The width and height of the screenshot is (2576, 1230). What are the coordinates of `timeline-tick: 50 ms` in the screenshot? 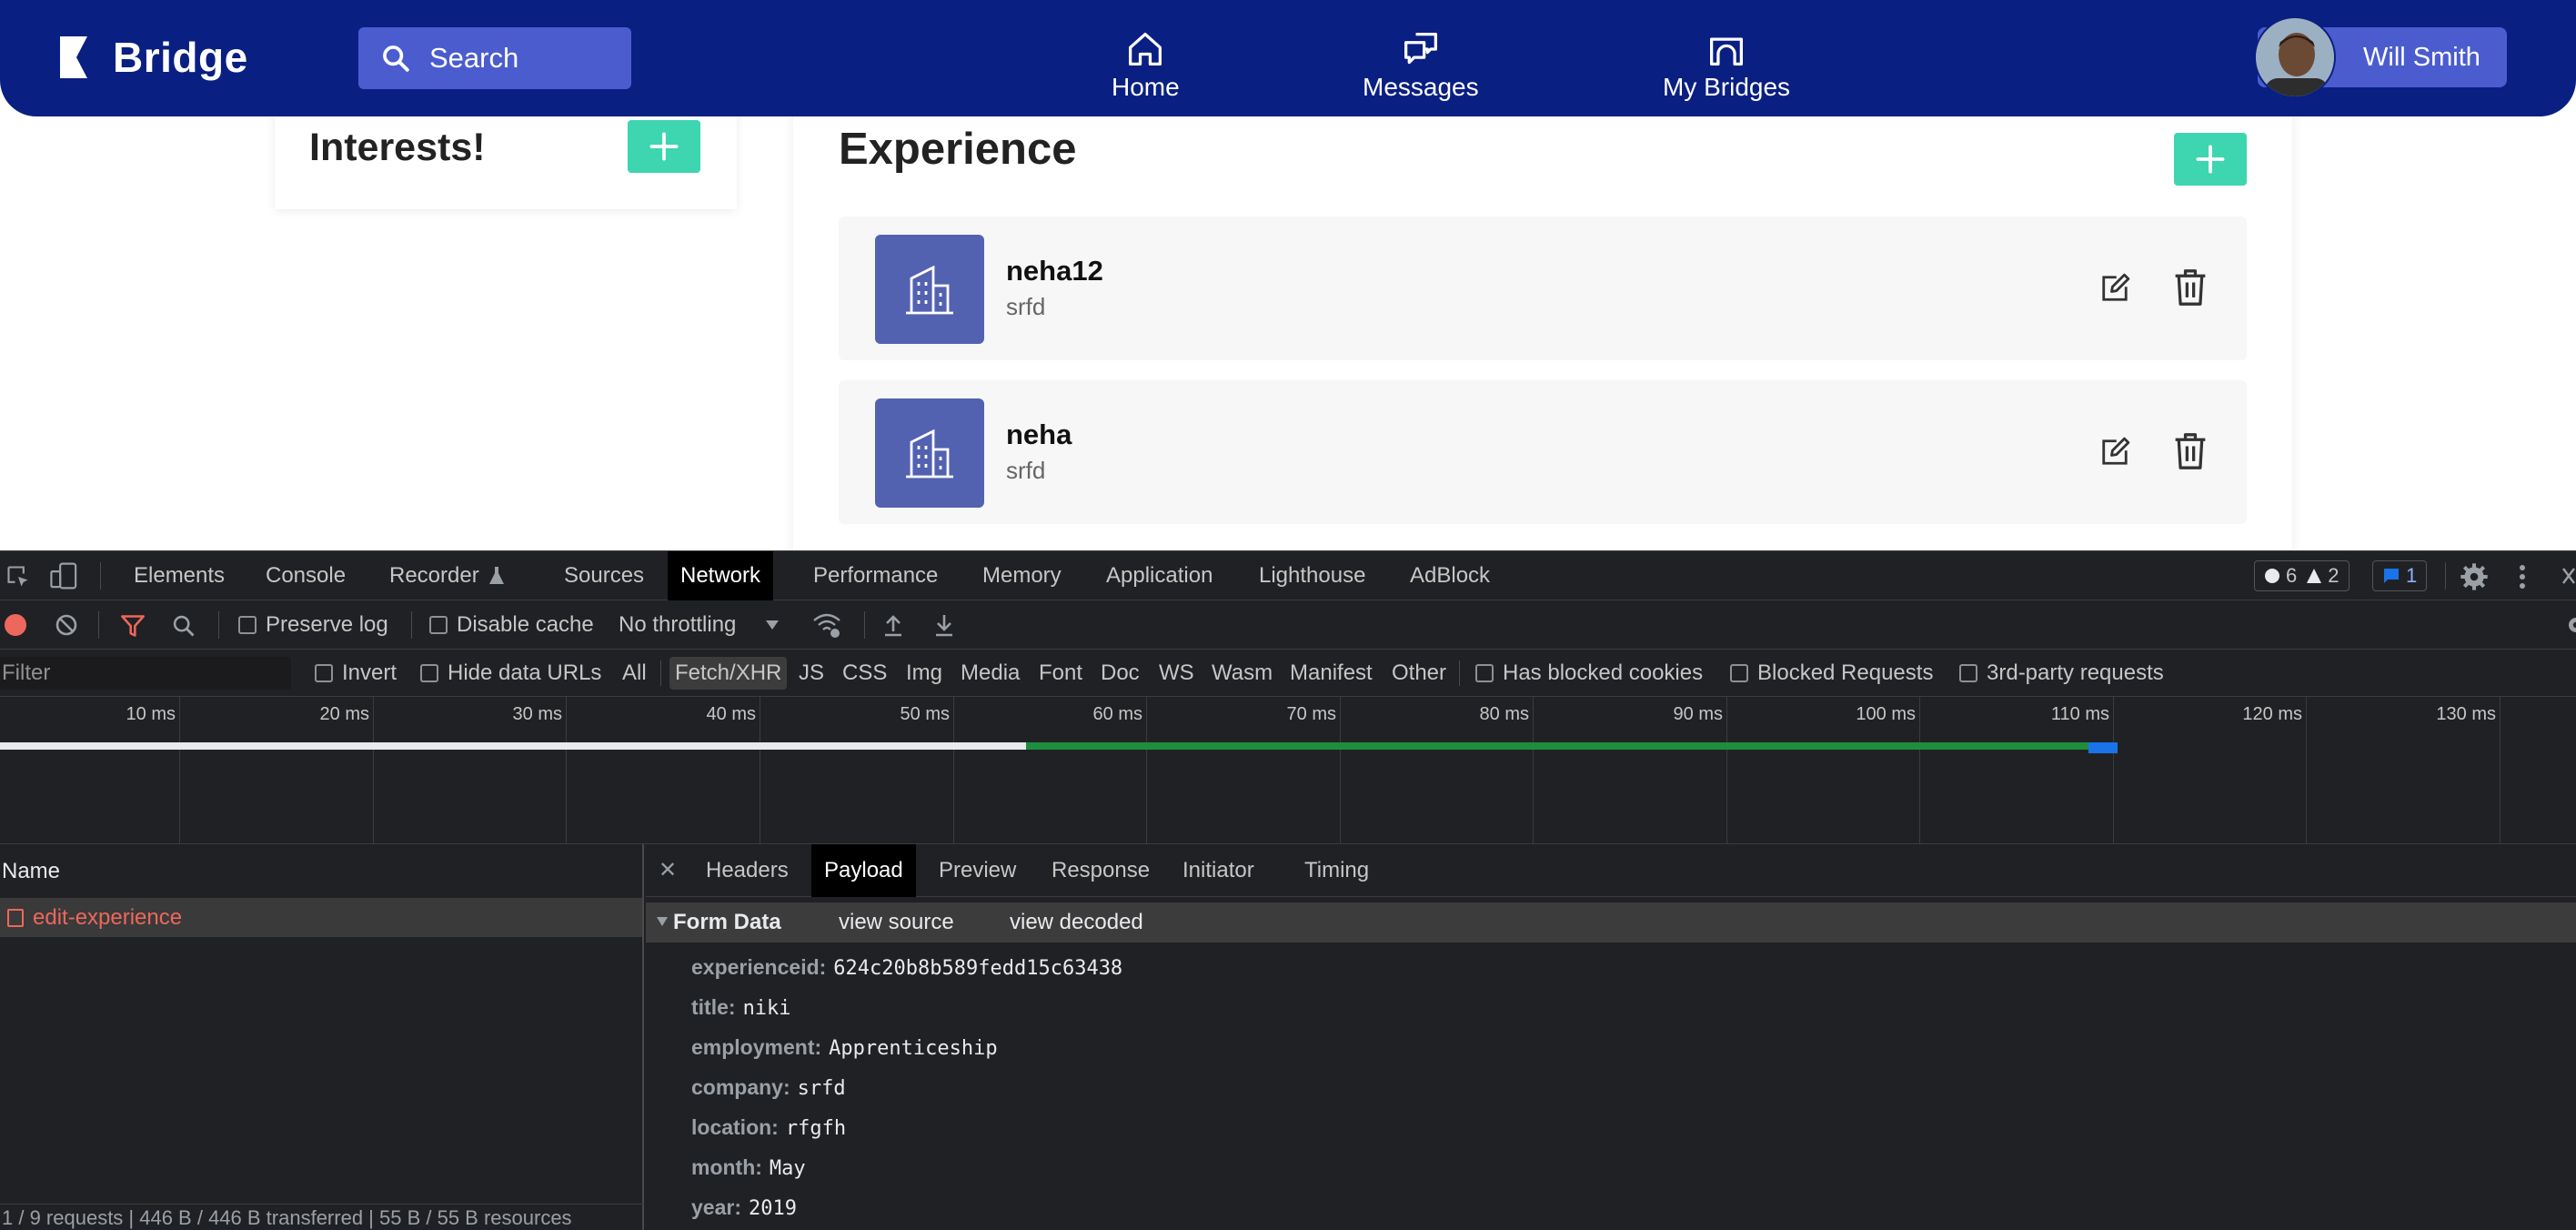 It's located at (857, 770).